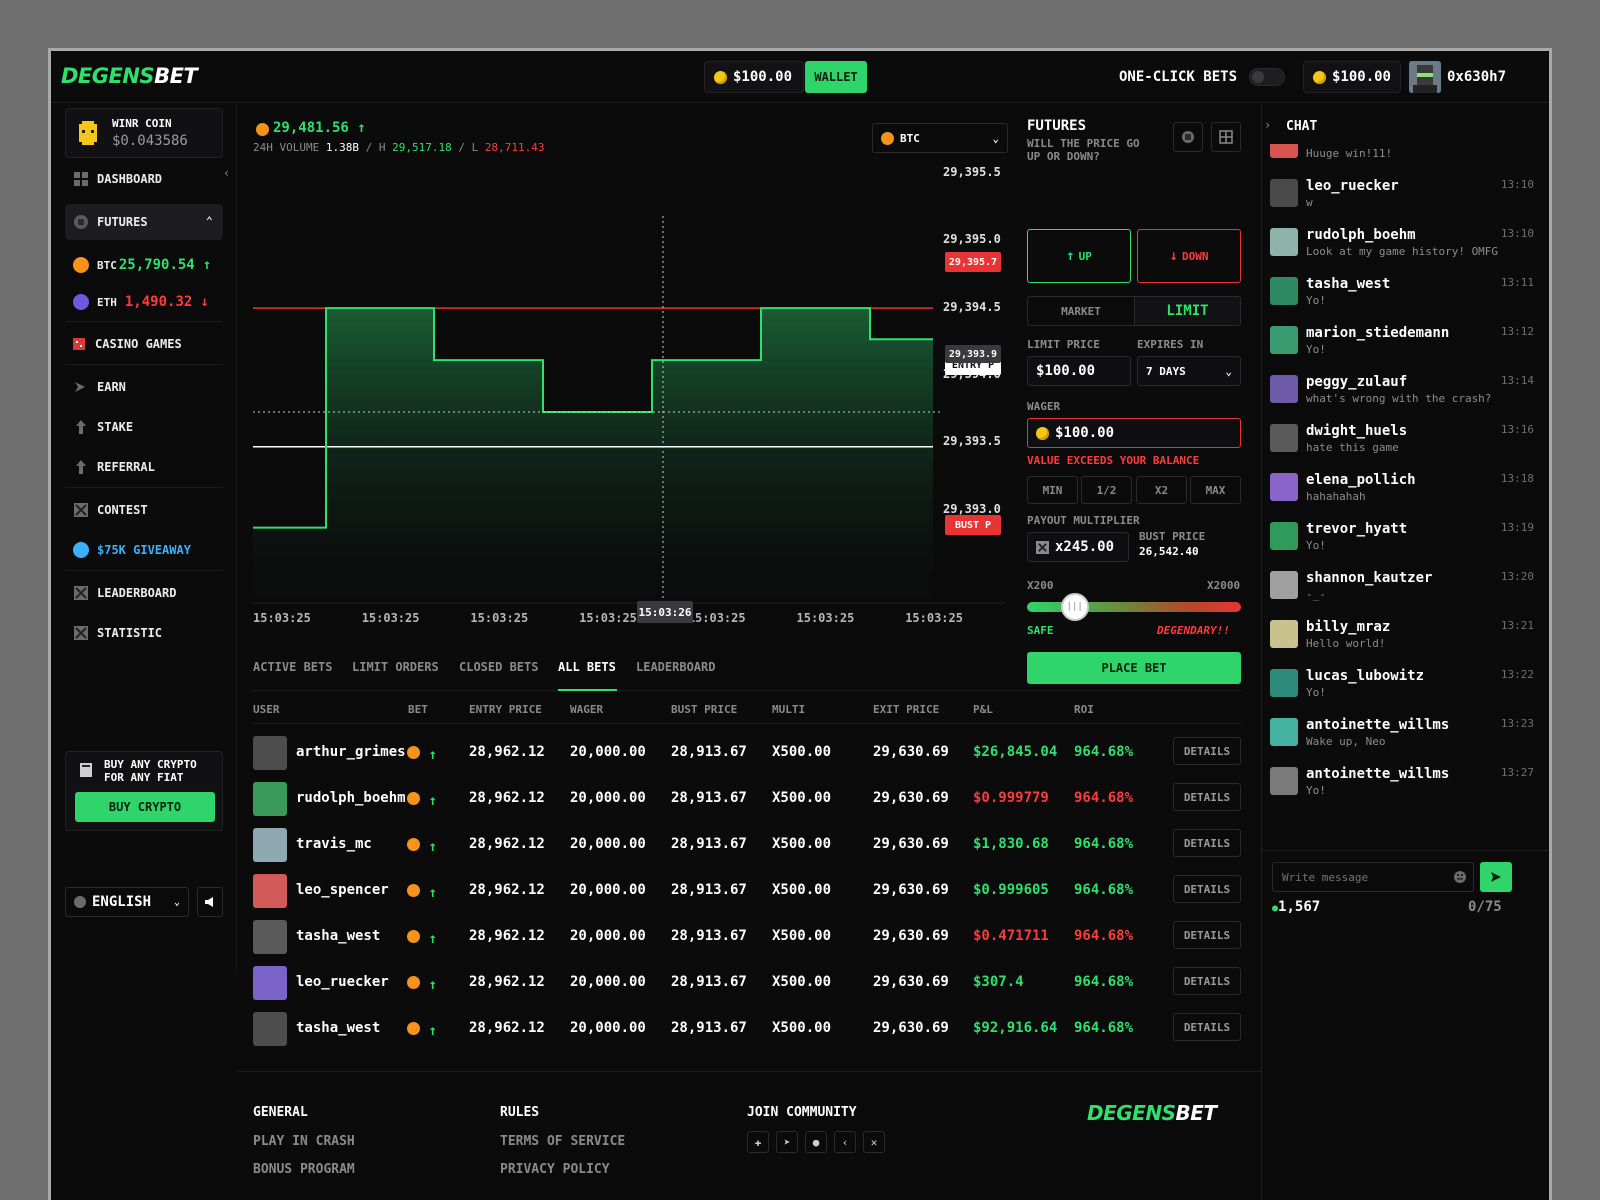  Describe the element at coordinates (1369, 578) in the screenshot. I see `chat-username: shannon_kautzer` at that location.